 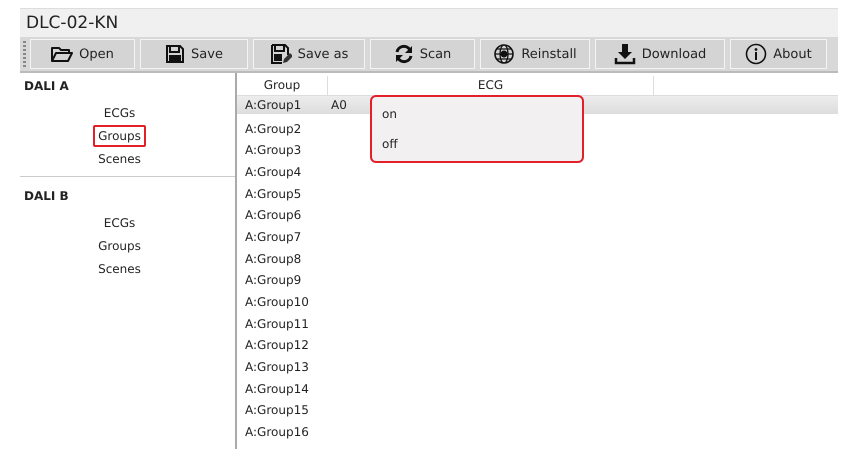 What do you see at coordinates (273, 215) in the screenshot?
I see `table-cell-text: A:Group6` at bounding box center [273, 215].